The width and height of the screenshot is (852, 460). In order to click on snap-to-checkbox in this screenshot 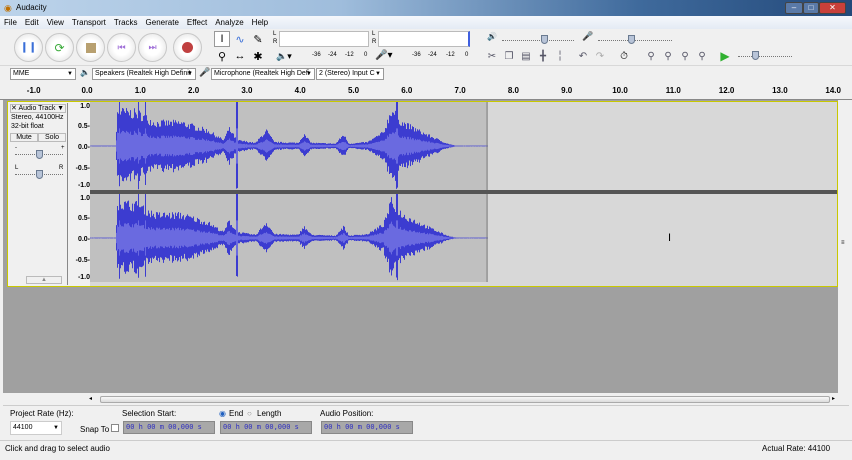, I will do `click(115, 428)`.